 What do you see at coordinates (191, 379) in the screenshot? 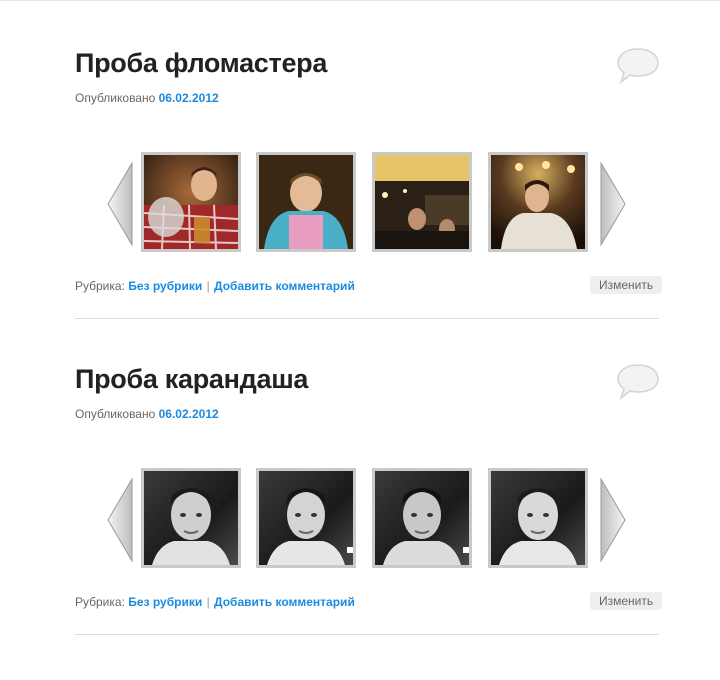
I see `post-title: Проба карандаша` at bounding box center [191, 379].